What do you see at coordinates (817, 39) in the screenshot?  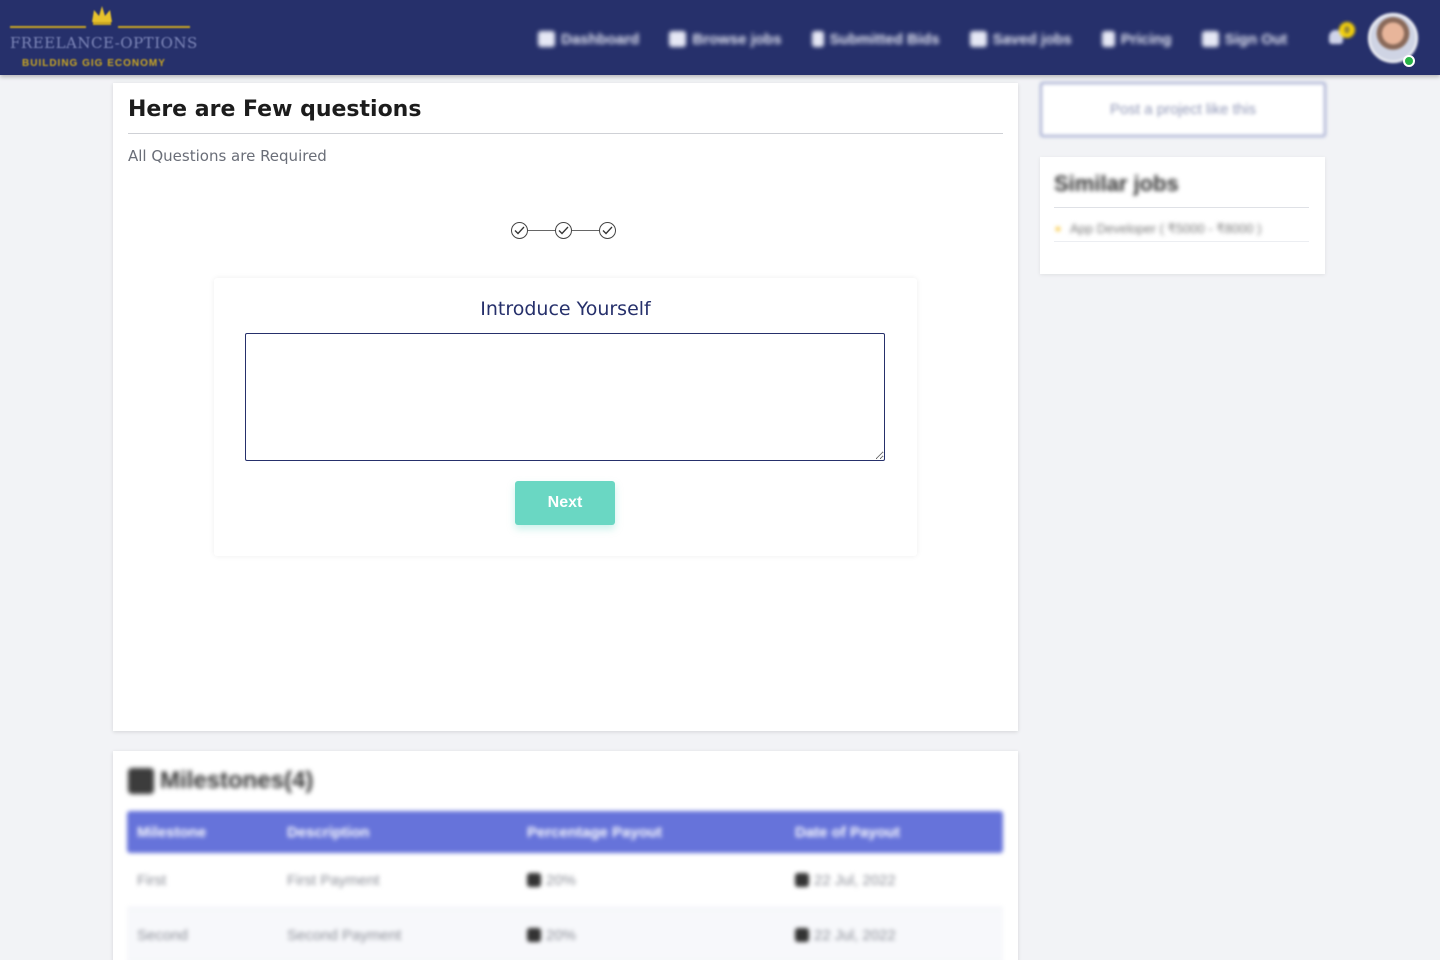 I see `document-icon` at bounding box center [817, 39].